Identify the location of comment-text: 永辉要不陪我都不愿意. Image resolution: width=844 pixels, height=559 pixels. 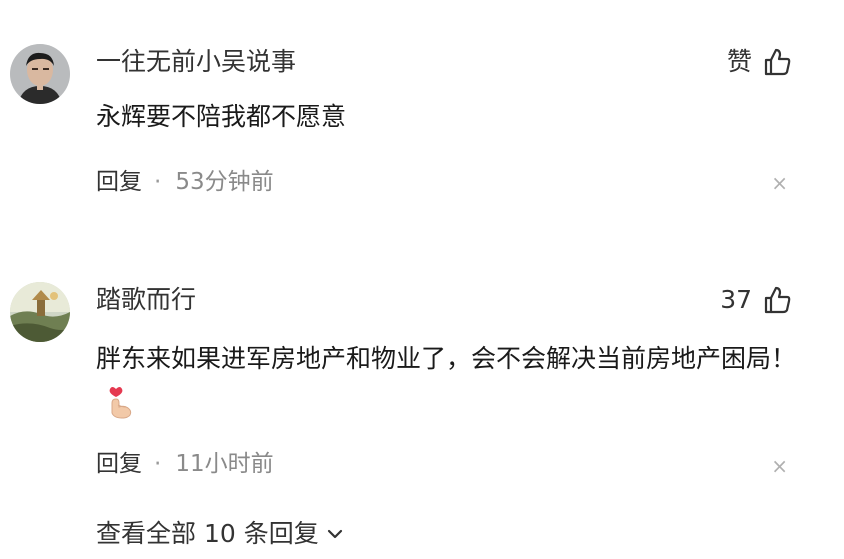
(221, 116).